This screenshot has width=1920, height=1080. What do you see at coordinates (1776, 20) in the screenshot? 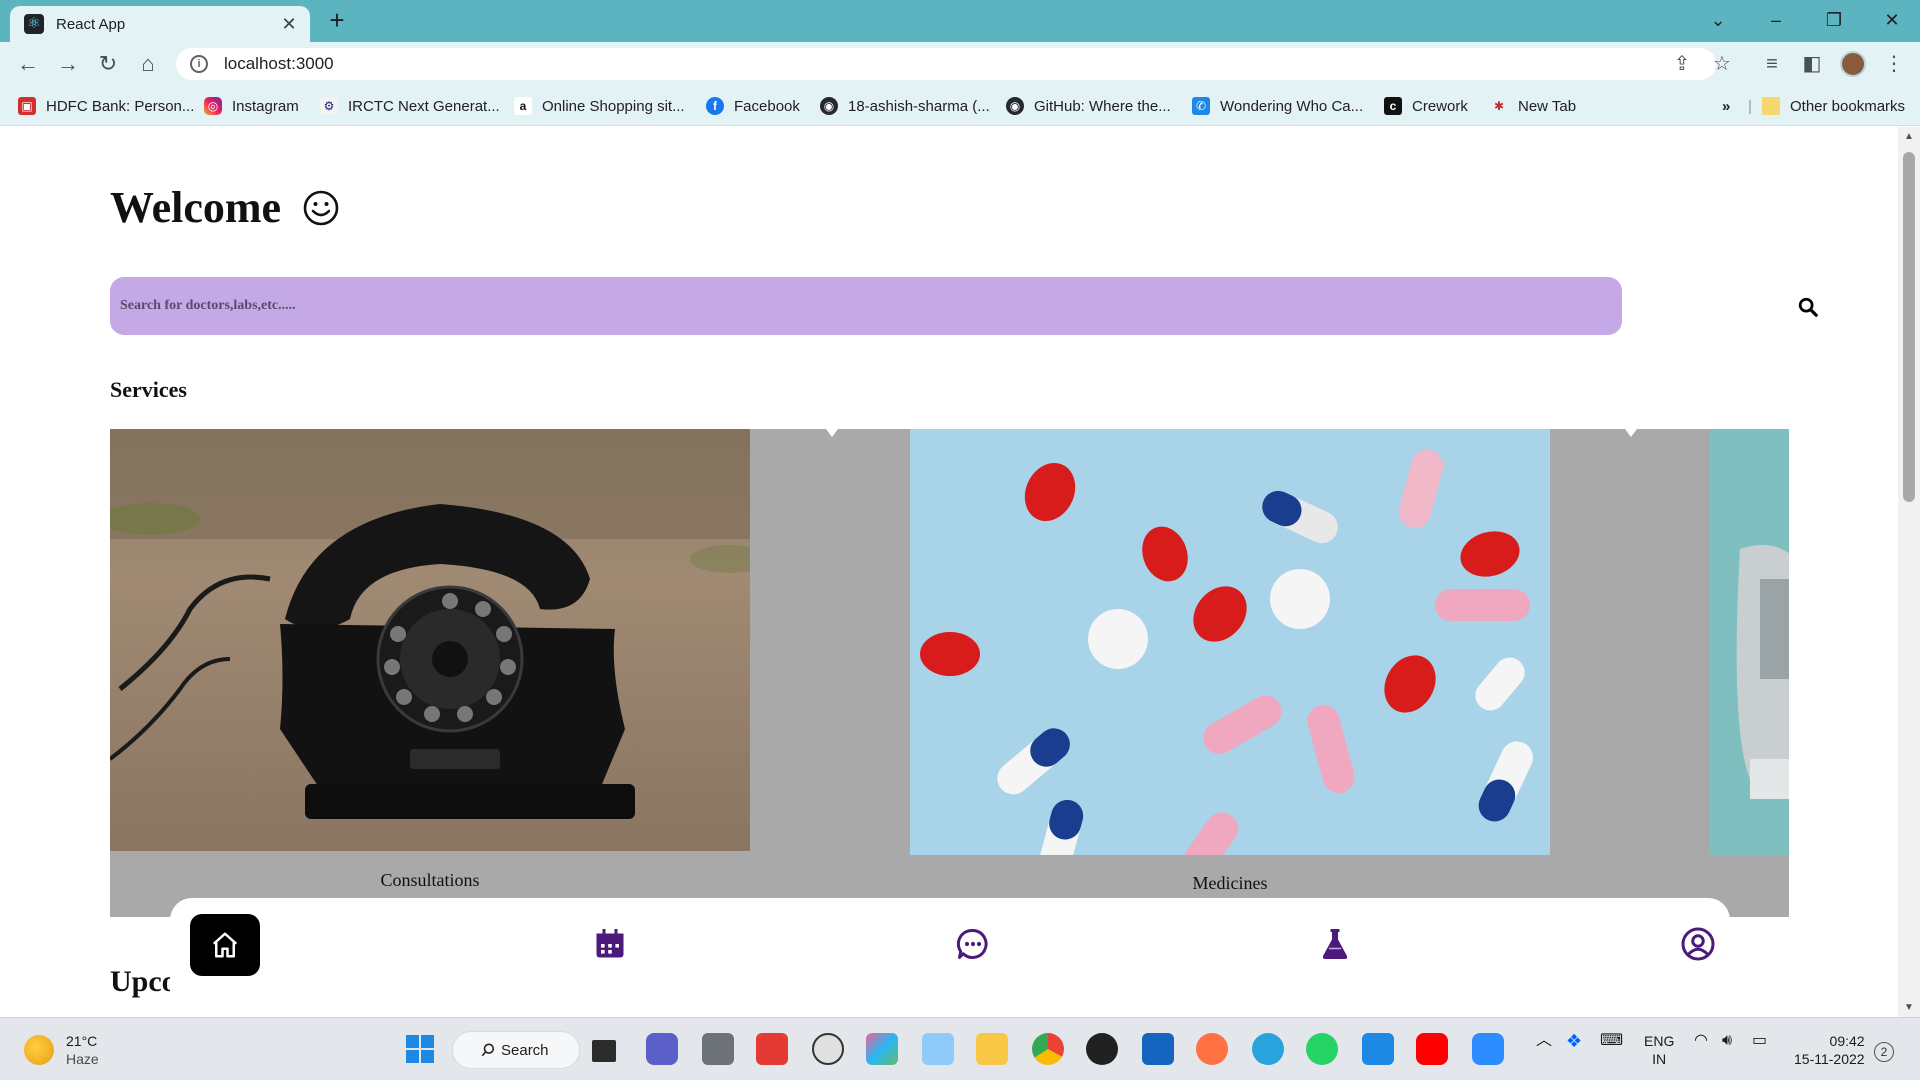
I see `minimize-button: –` at bounding box center [1776, 20].